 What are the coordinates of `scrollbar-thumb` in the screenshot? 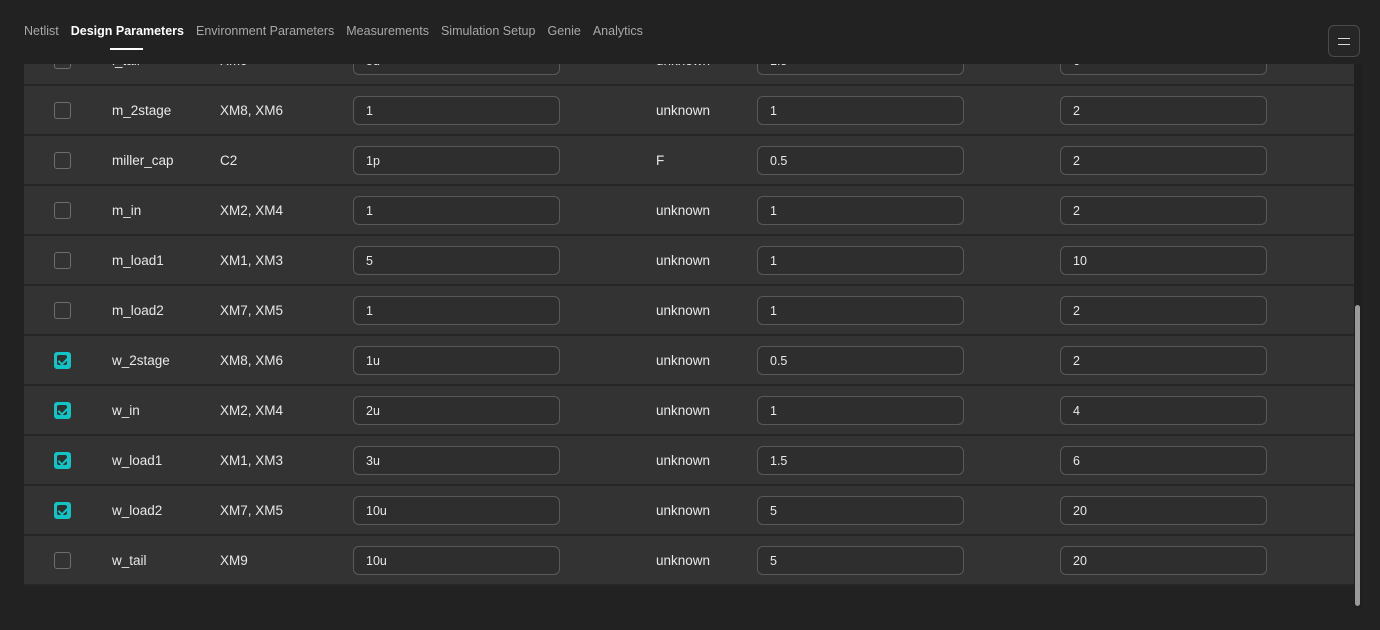 It's located at (1357, 455).